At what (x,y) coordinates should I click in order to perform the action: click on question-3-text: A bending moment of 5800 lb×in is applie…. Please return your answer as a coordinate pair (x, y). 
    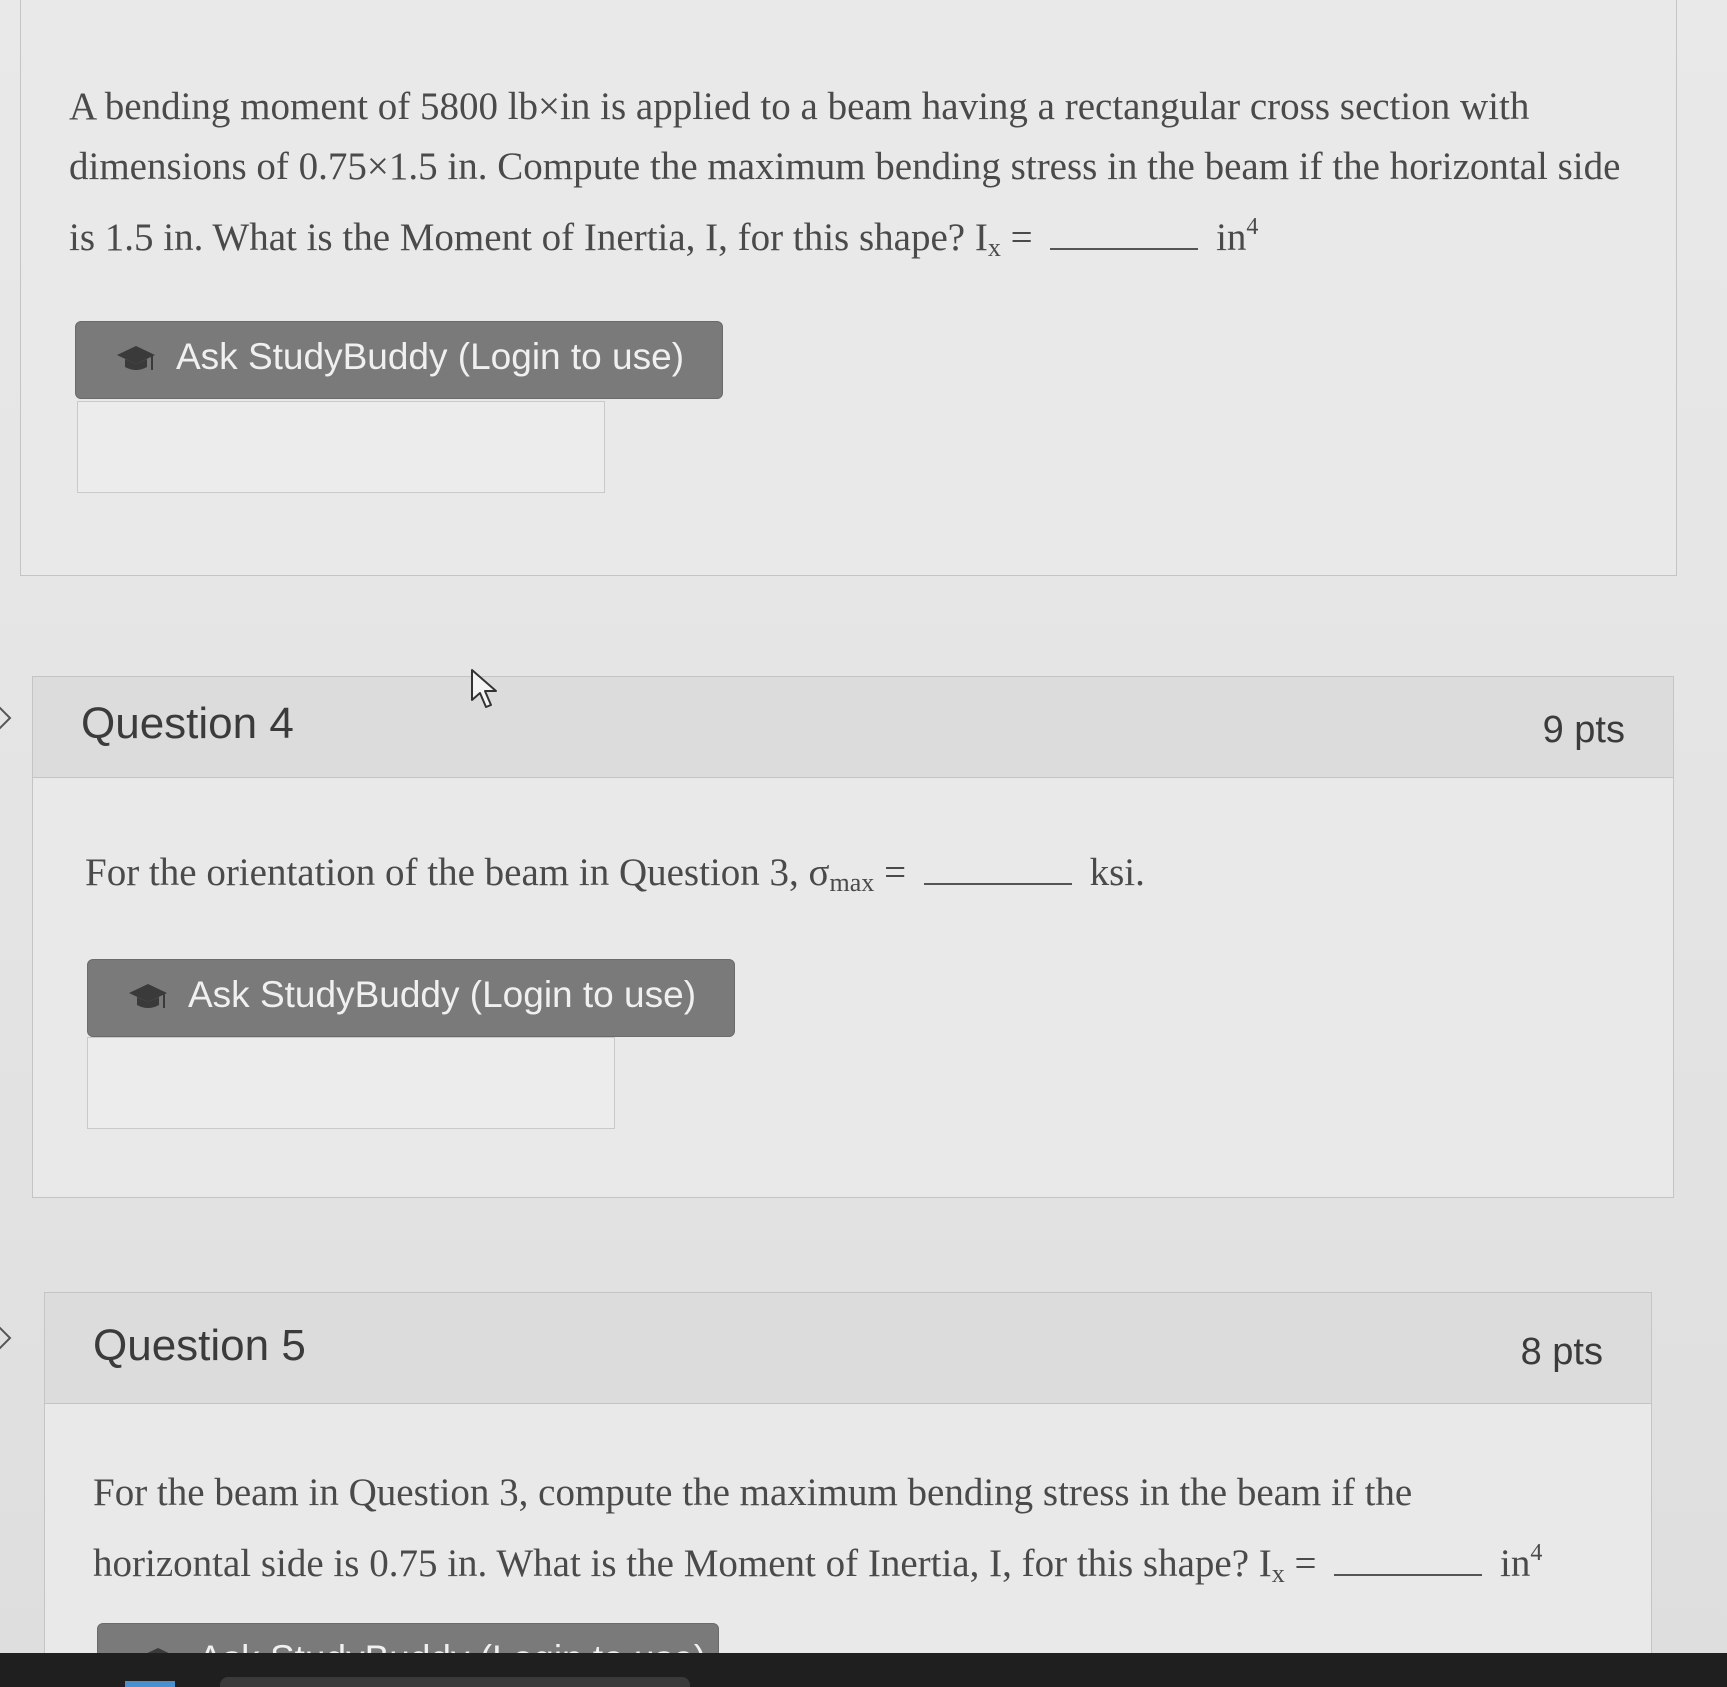
    Looking at the image, I should click on (849, 177).